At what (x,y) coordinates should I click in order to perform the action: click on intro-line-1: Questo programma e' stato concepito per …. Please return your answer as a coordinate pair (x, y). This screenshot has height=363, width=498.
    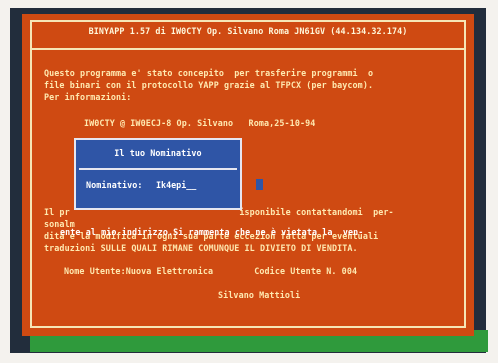
    Looking at the image, I should click on (209, 73).